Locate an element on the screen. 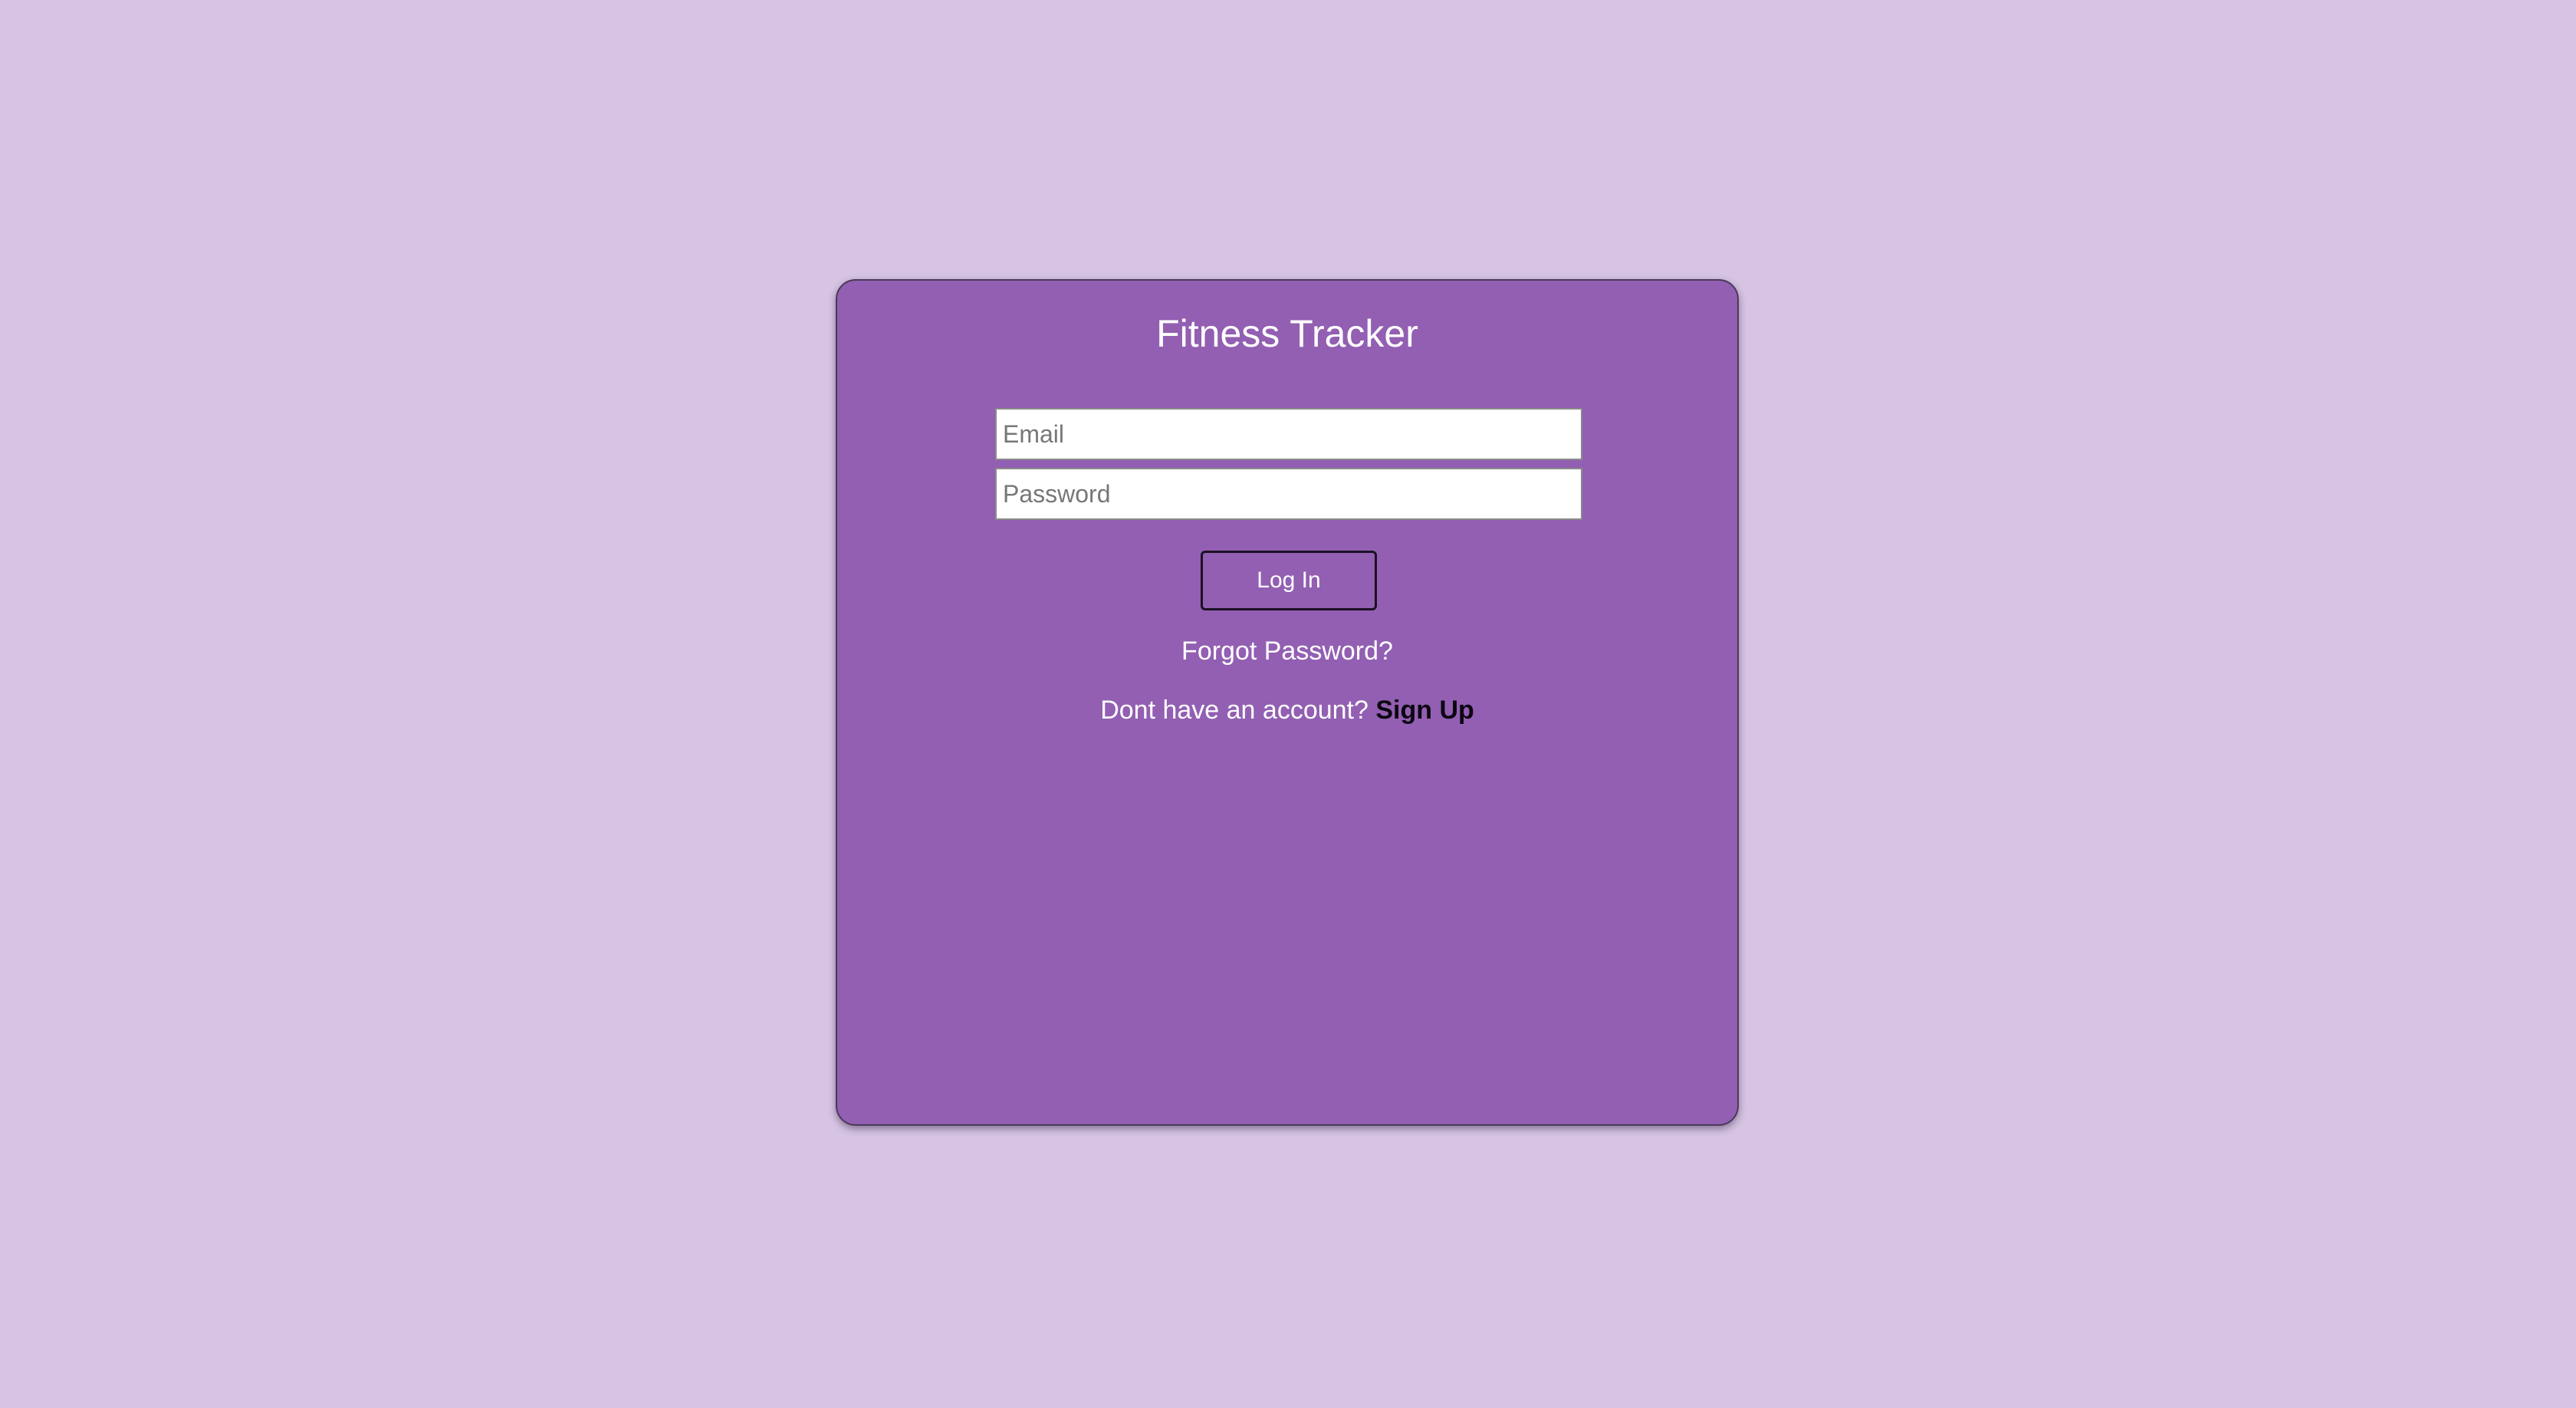 This screenshot has width=2576, height=1408. sign-up-link: Sign Up is located at coordinates (1424, 710).